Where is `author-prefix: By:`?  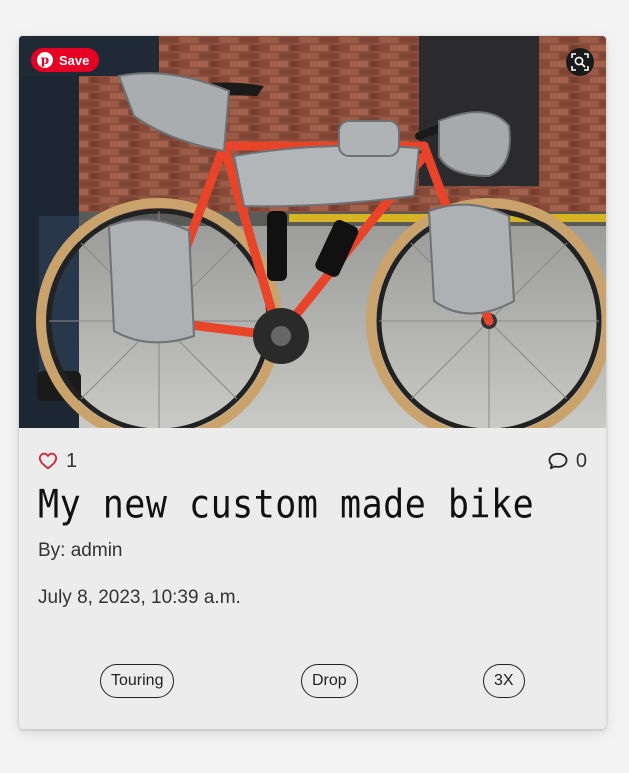
author-prefix: By: is located at coordinates (54, 550).